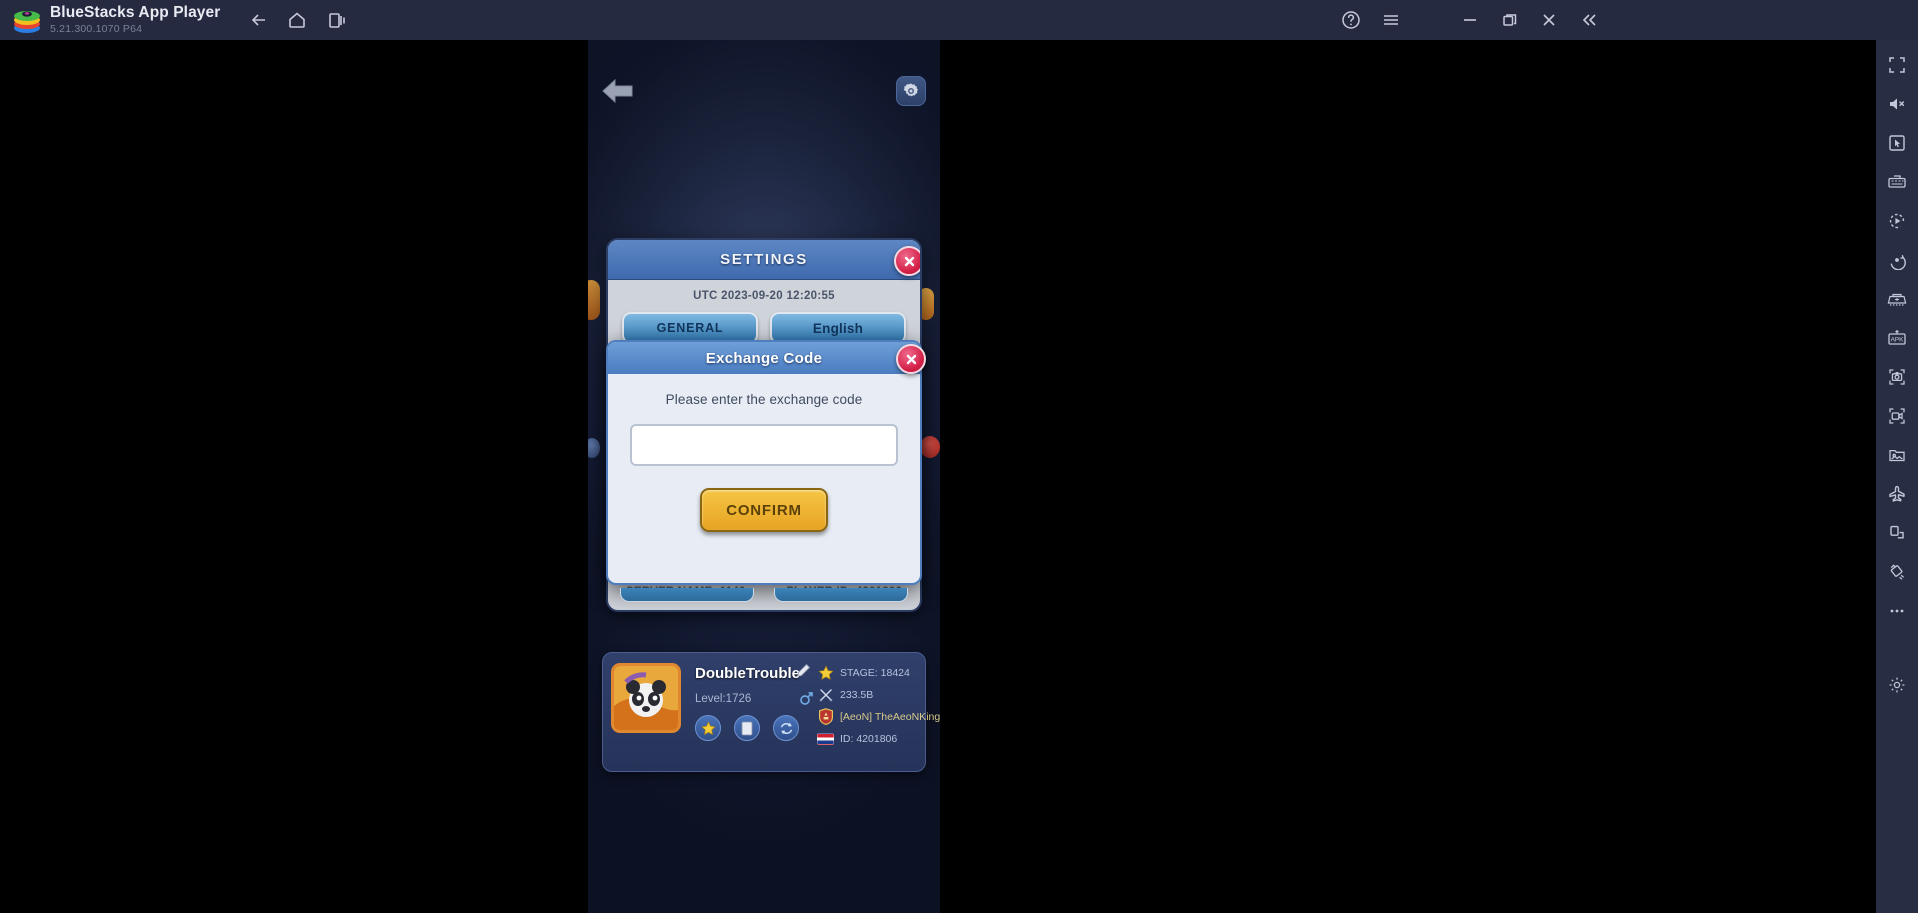 Image resolution: width=1918 pixels, height=913 pixels. Describe the element at coordinates (786, 728) in the screenshot. I see `switch-account-button` at that location.